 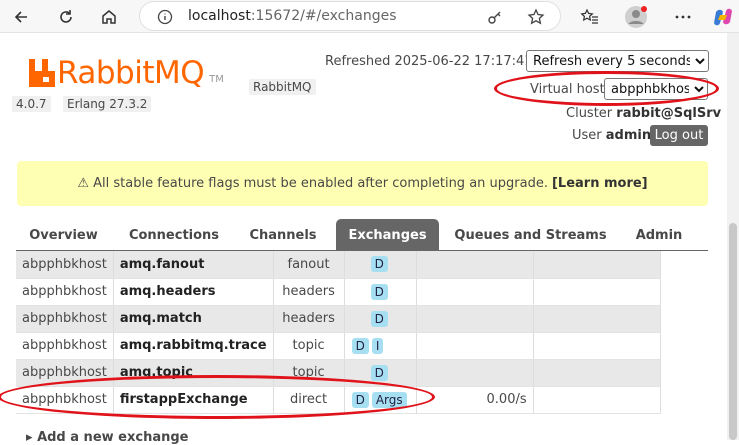 I want to click on exchange-name-link: amq.headers, so click(x=193, y=292).